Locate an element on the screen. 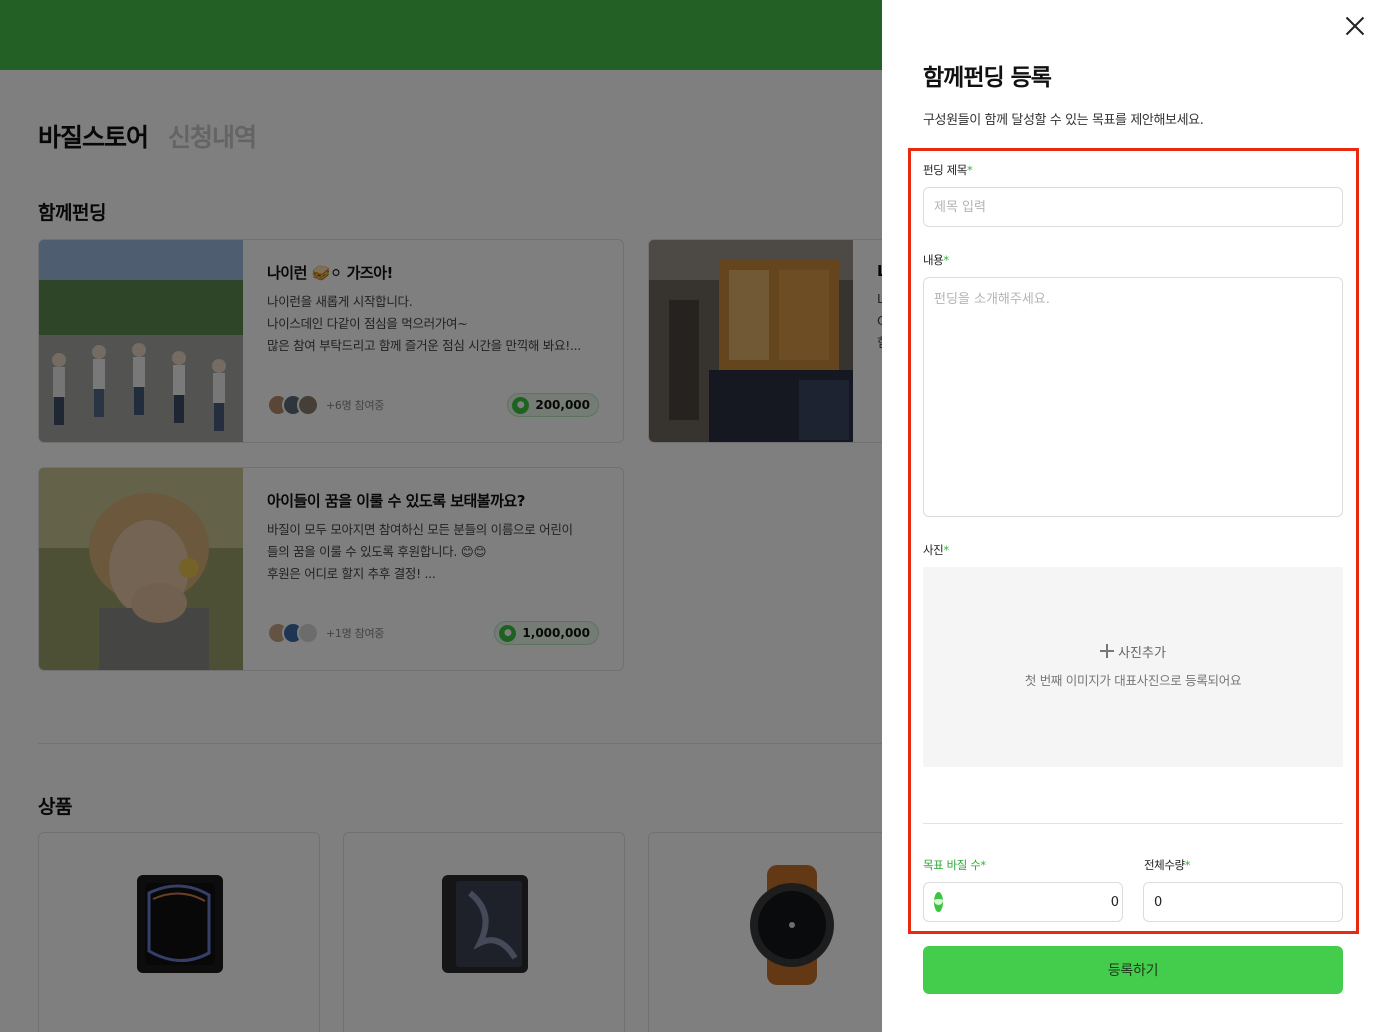 The height and width of the screenshot is (1032, 1381). photo-field-label: 사진* is located at coordinates (936, 550).